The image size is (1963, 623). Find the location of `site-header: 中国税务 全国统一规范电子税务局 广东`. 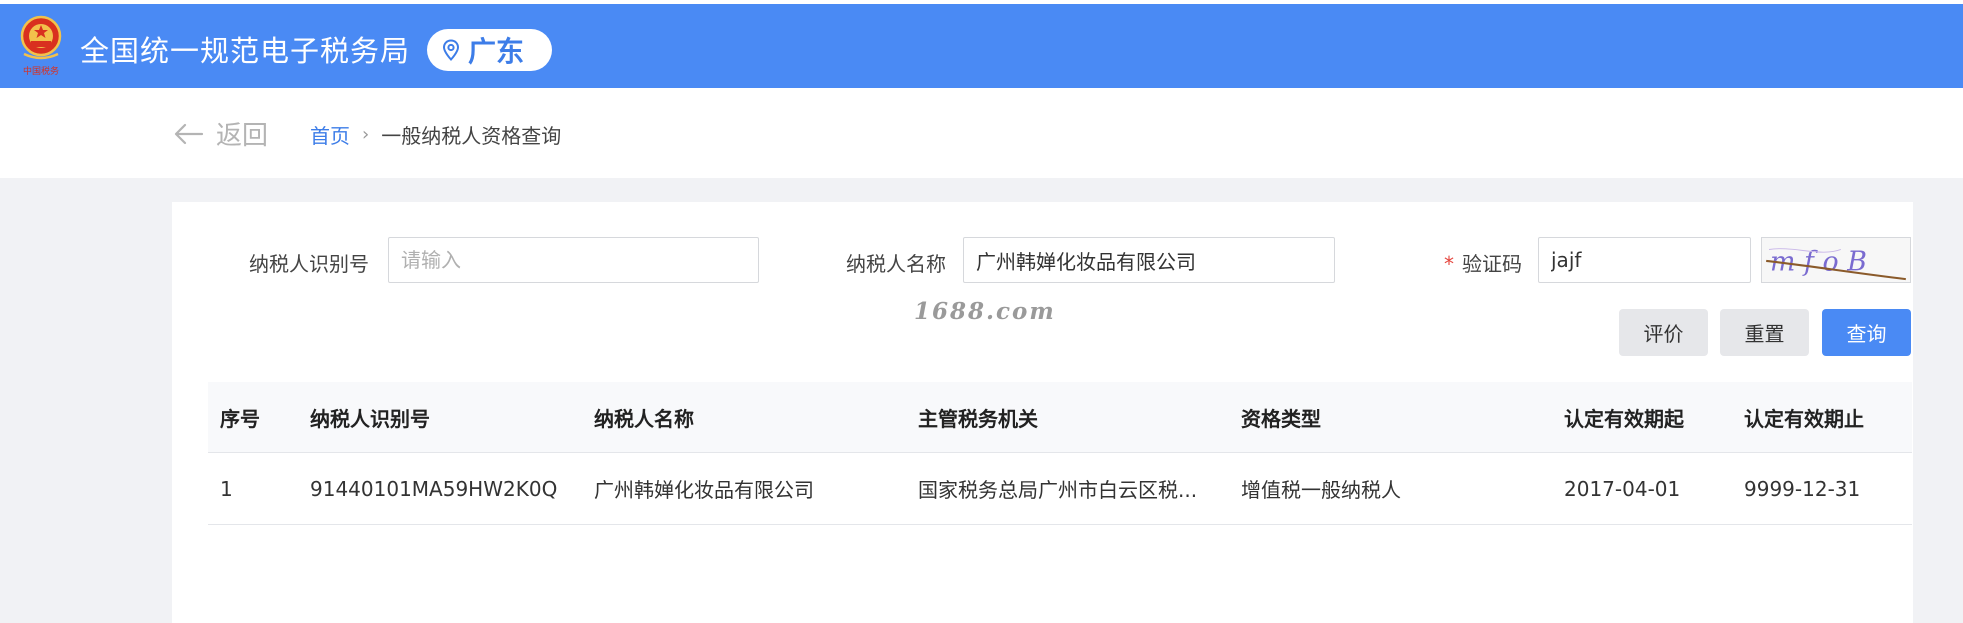

site-header: 中国税务 全国统一规范电子税务局 广东 is located at coordinates (981, 46).